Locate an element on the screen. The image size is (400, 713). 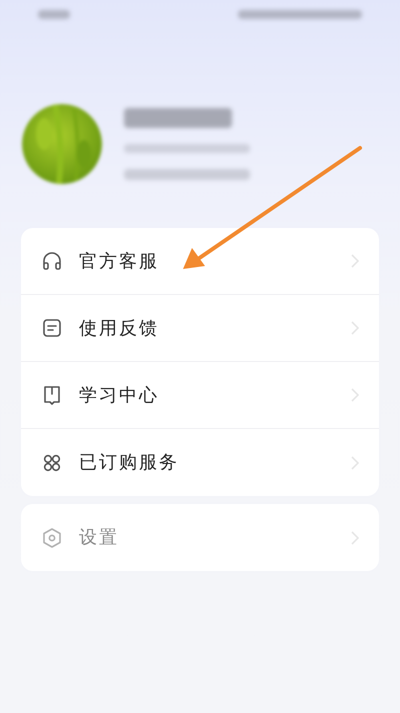
menu-label: 已订购服务 is located at coordinates (129, 463).